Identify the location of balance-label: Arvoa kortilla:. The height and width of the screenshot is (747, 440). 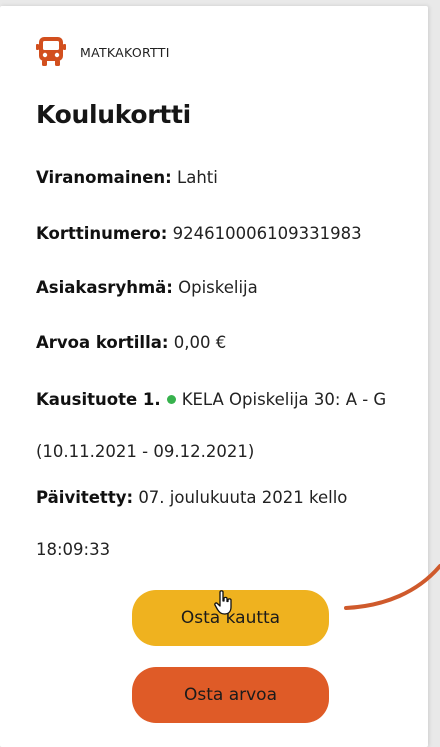
(102, 342).